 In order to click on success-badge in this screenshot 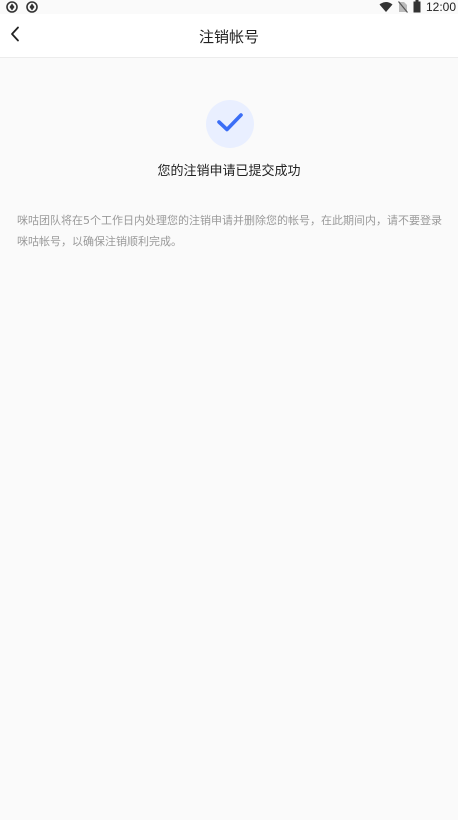, I will do `click(230, 124)`.